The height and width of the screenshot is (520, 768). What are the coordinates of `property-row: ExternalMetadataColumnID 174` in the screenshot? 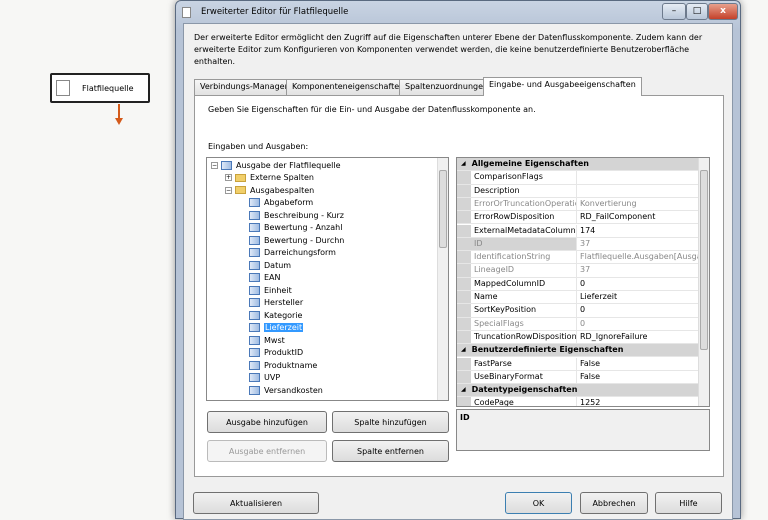 It's located at (578, 231).